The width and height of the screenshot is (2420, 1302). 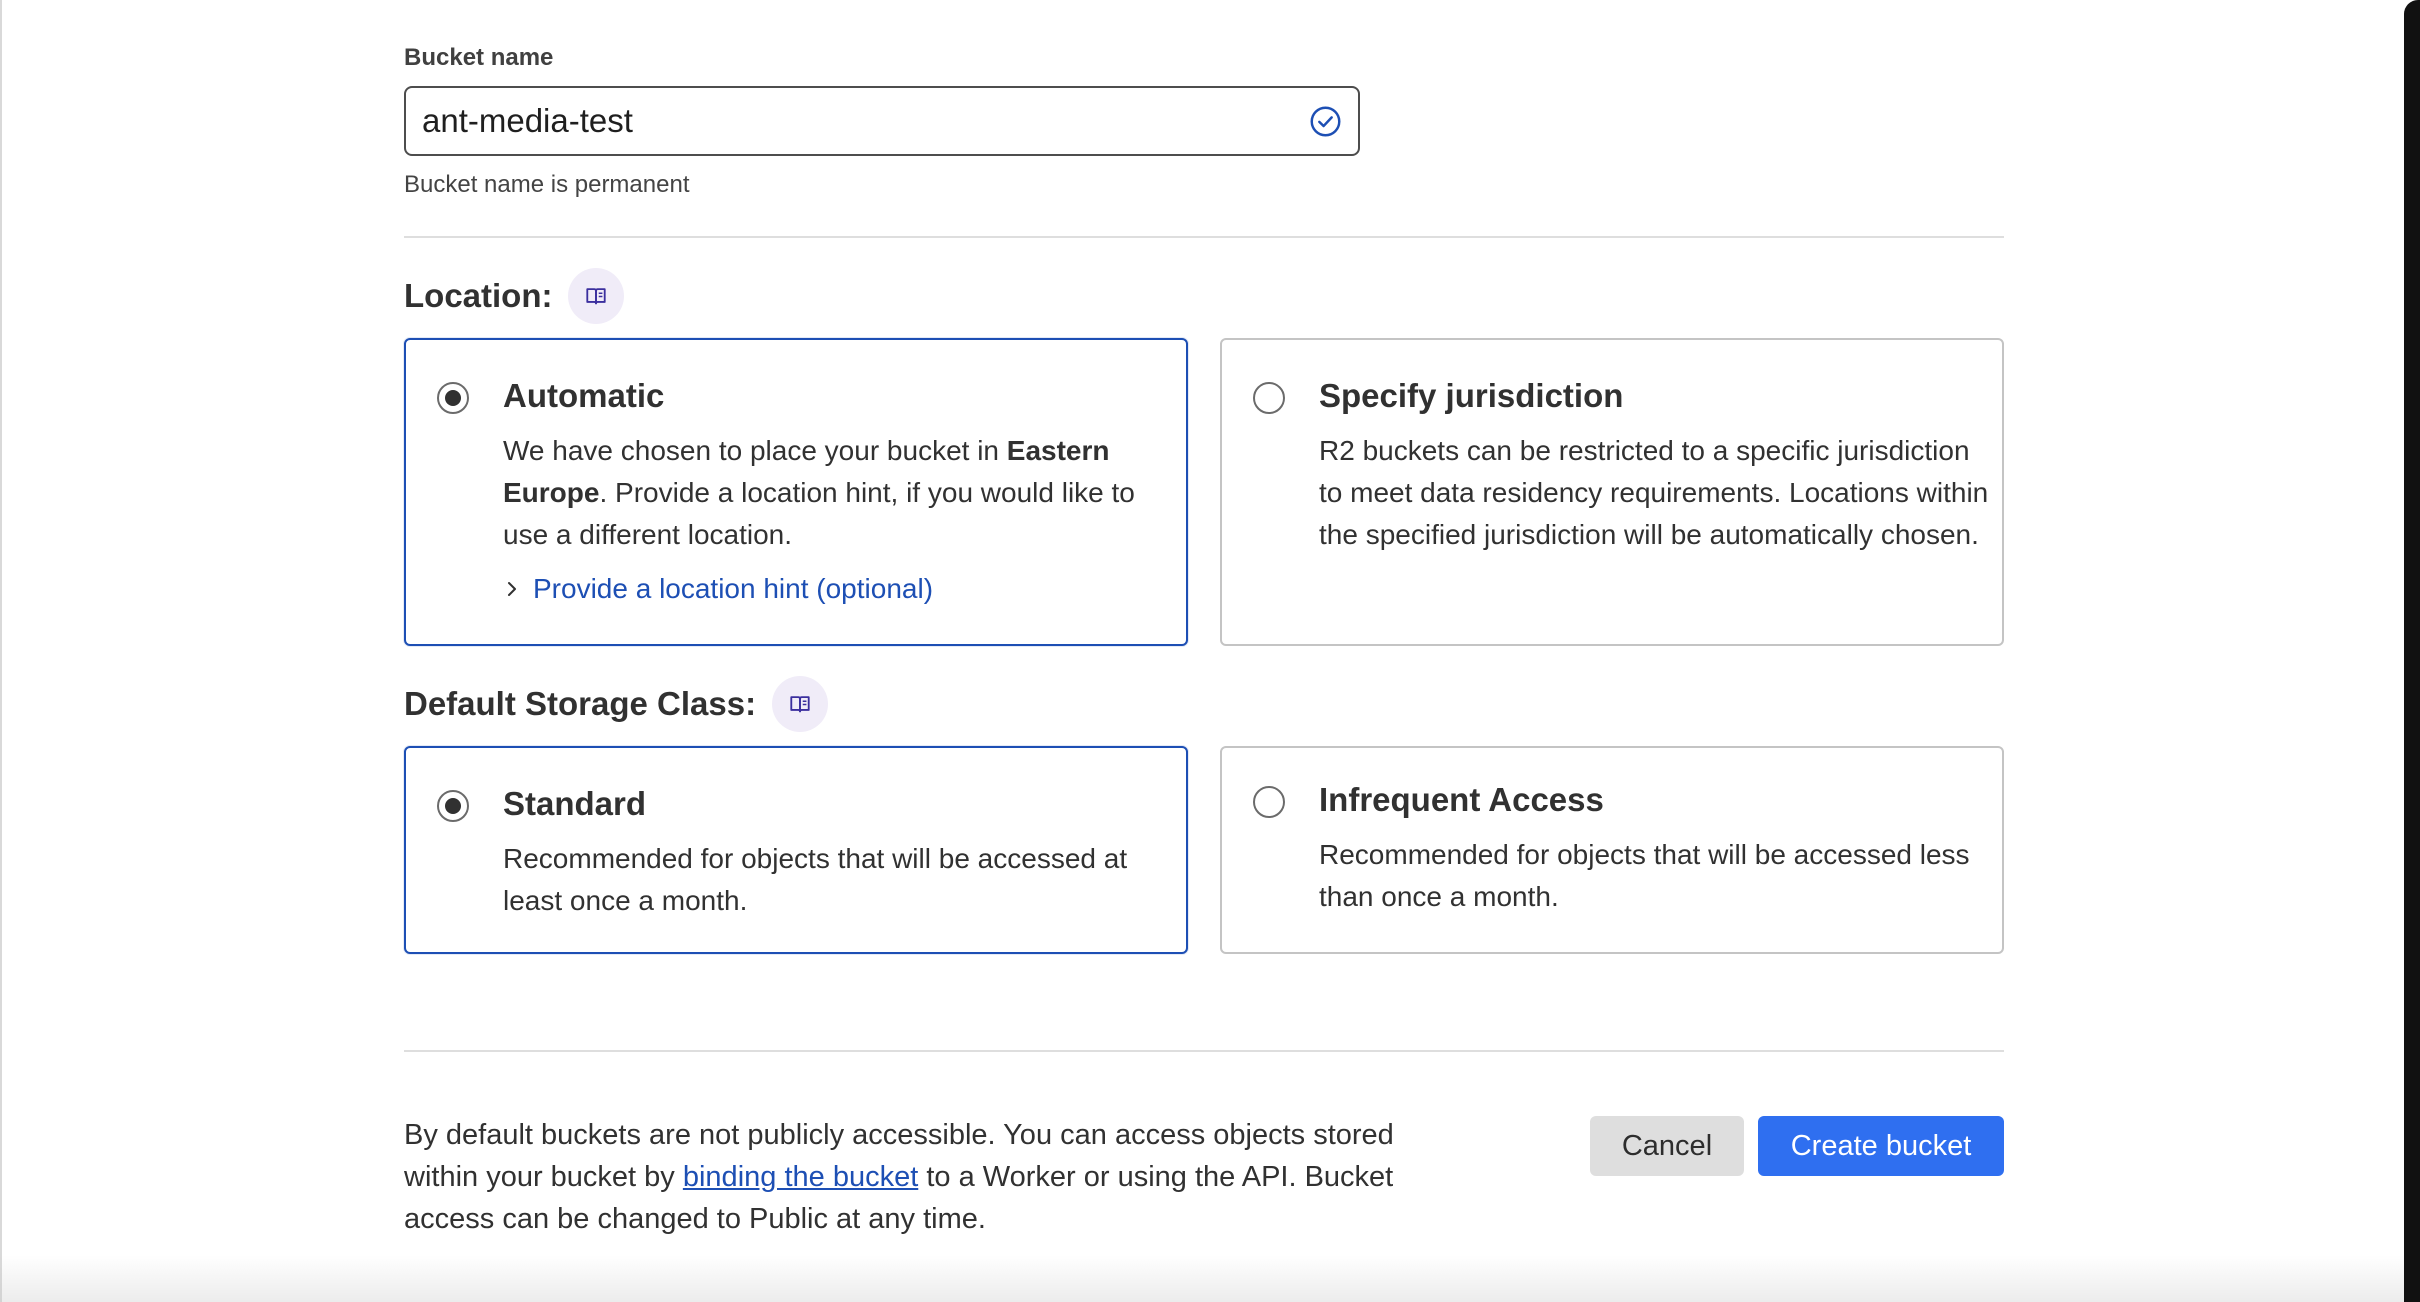 What do you see at coordinates (575, 803) in the screenshot?
I see `option-title: Standard` at bounding box center [575, 803].